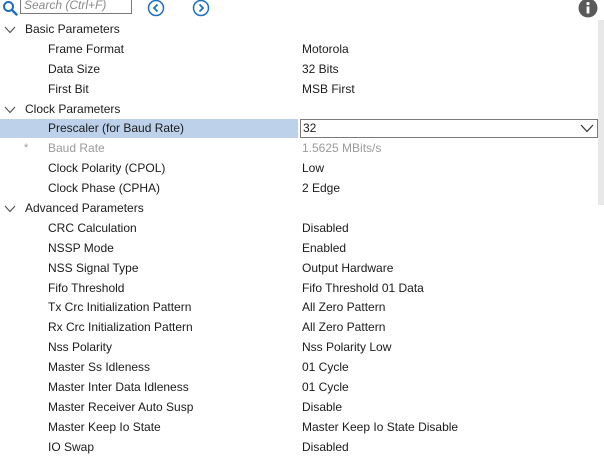 Image resolution: width=604 pixels, height=462 pixels. Describe the element at coordinates (93, 267) in the screenshot. I see `param-label: NSS Signal Type` at that location.